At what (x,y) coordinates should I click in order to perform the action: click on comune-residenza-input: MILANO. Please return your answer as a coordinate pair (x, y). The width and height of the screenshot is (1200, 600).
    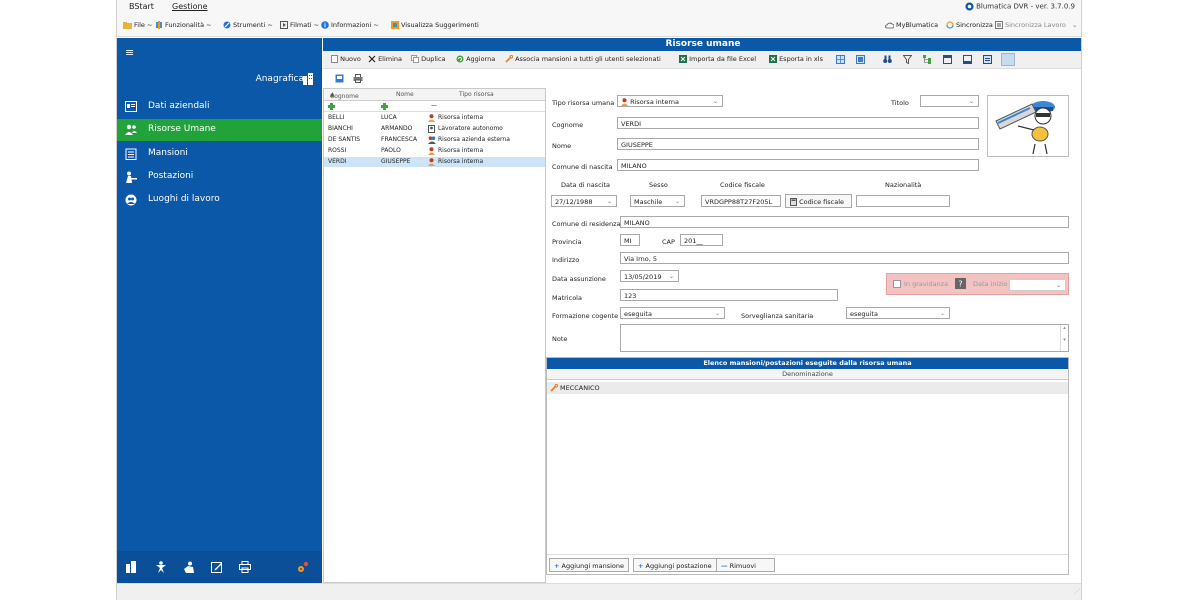
    Looking at the image, I should click on (844, 222).